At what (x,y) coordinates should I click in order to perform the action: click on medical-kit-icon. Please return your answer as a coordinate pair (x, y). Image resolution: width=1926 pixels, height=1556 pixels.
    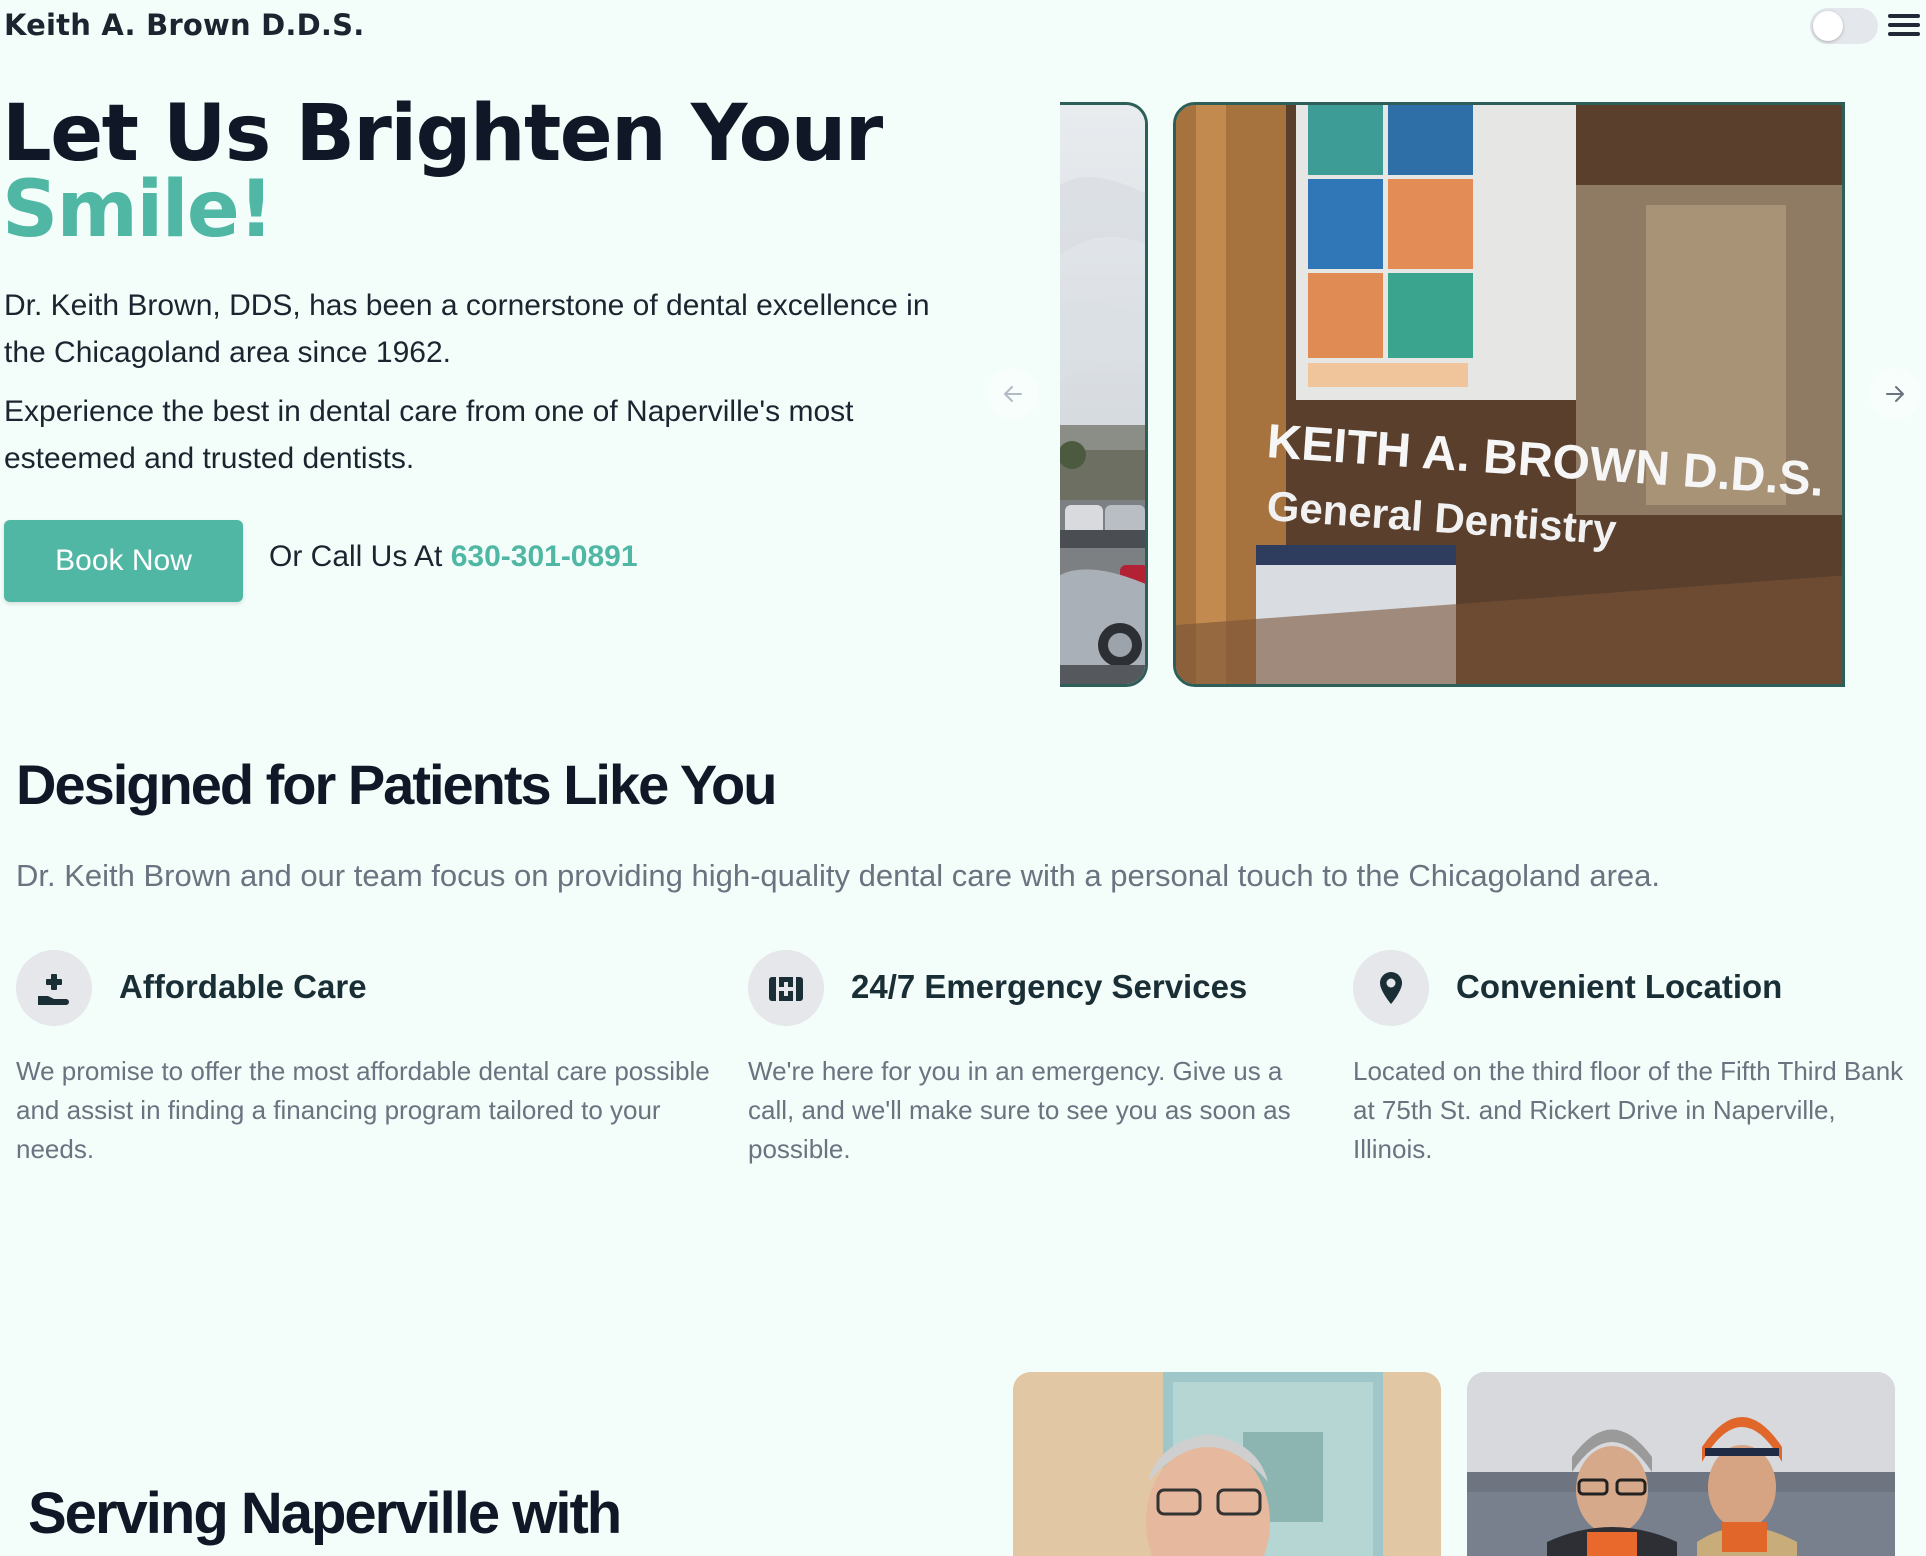
    Looking at the image, I should click on (786, 988).